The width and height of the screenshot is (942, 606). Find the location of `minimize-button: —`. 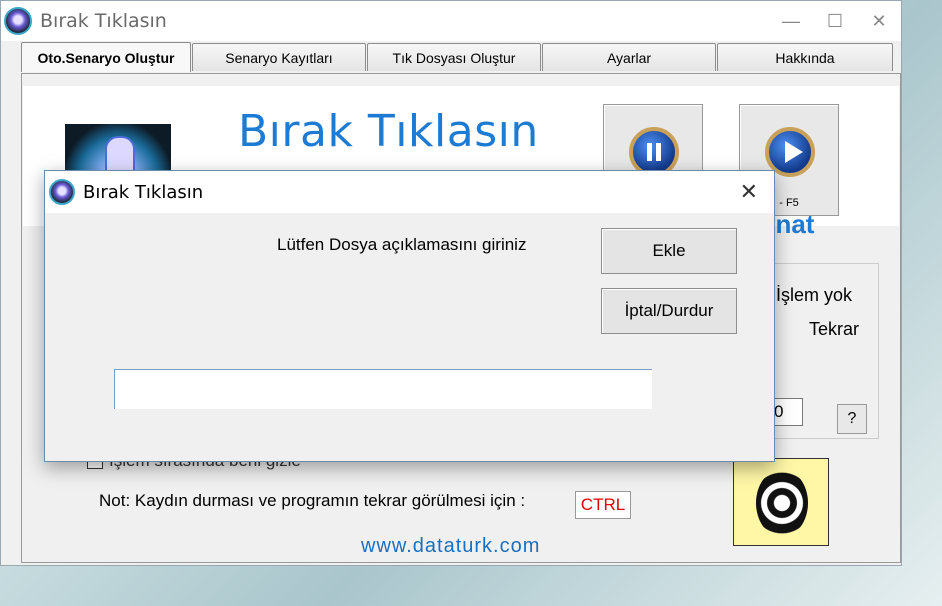

minimize-button: — is located at coordinates (791, 21).